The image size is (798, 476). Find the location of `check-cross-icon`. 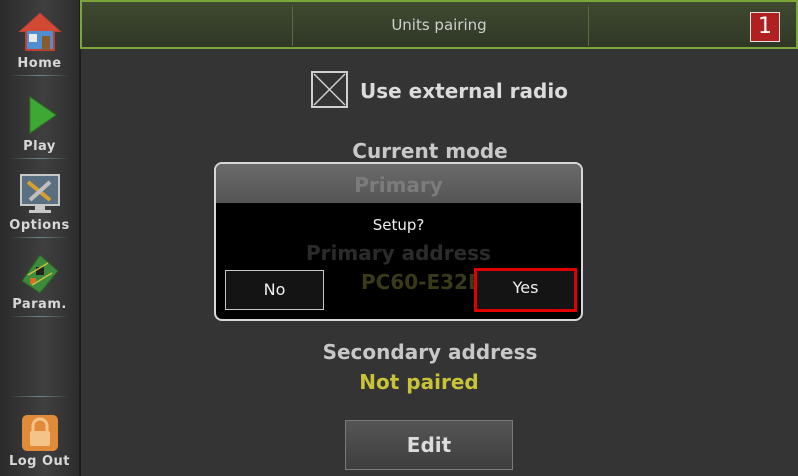

check-cross-icon is located at coordinates (329, 89).